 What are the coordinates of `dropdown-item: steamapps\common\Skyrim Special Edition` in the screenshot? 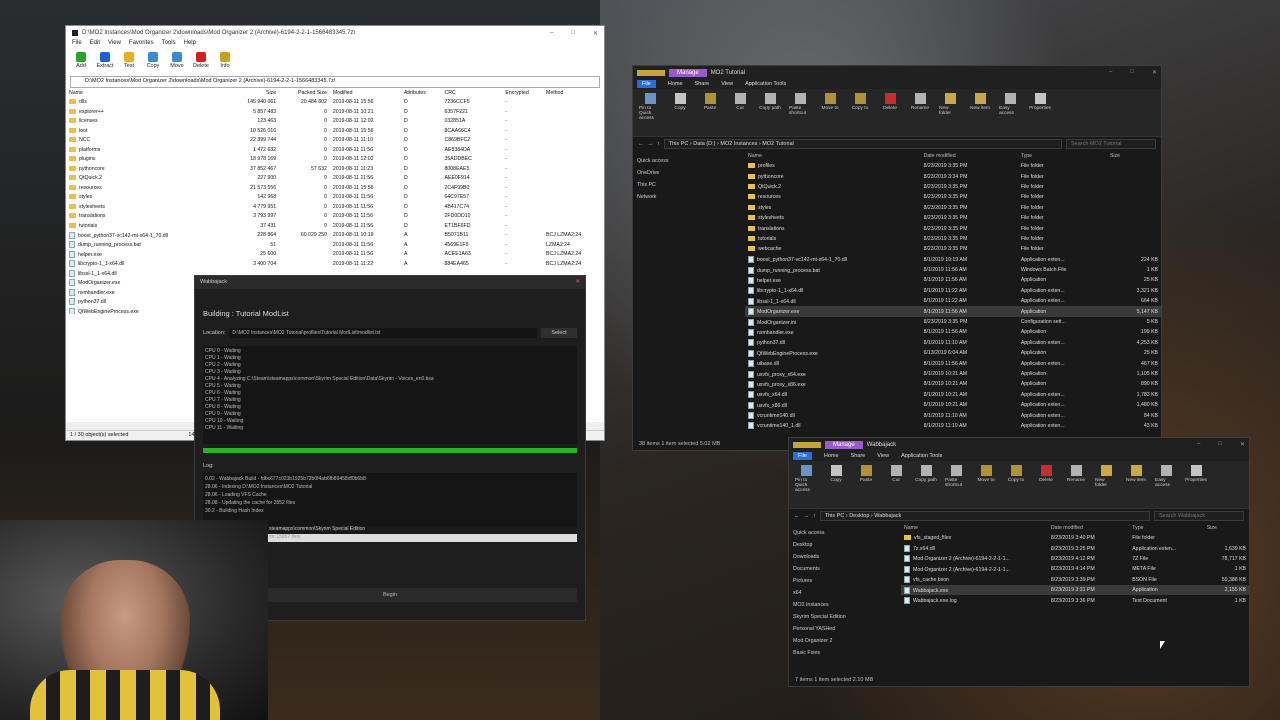 It's located at (422, 530).